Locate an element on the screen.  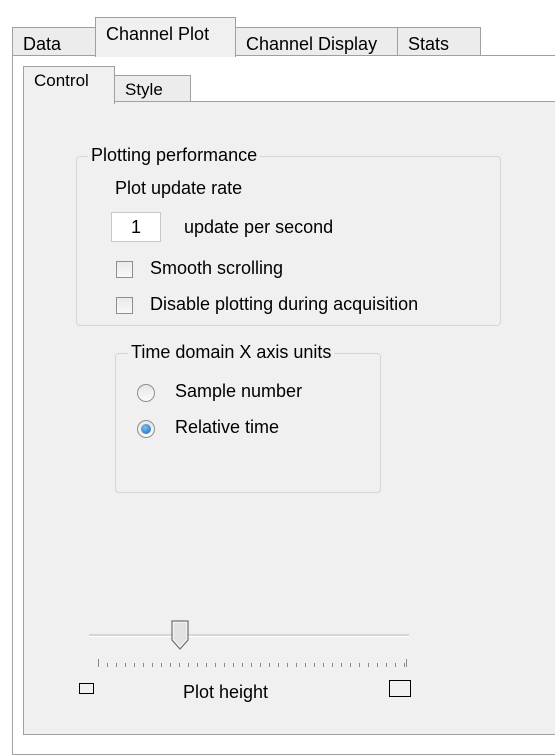
smooth-scrolling-checkbox is located at coordinates (124, 269).